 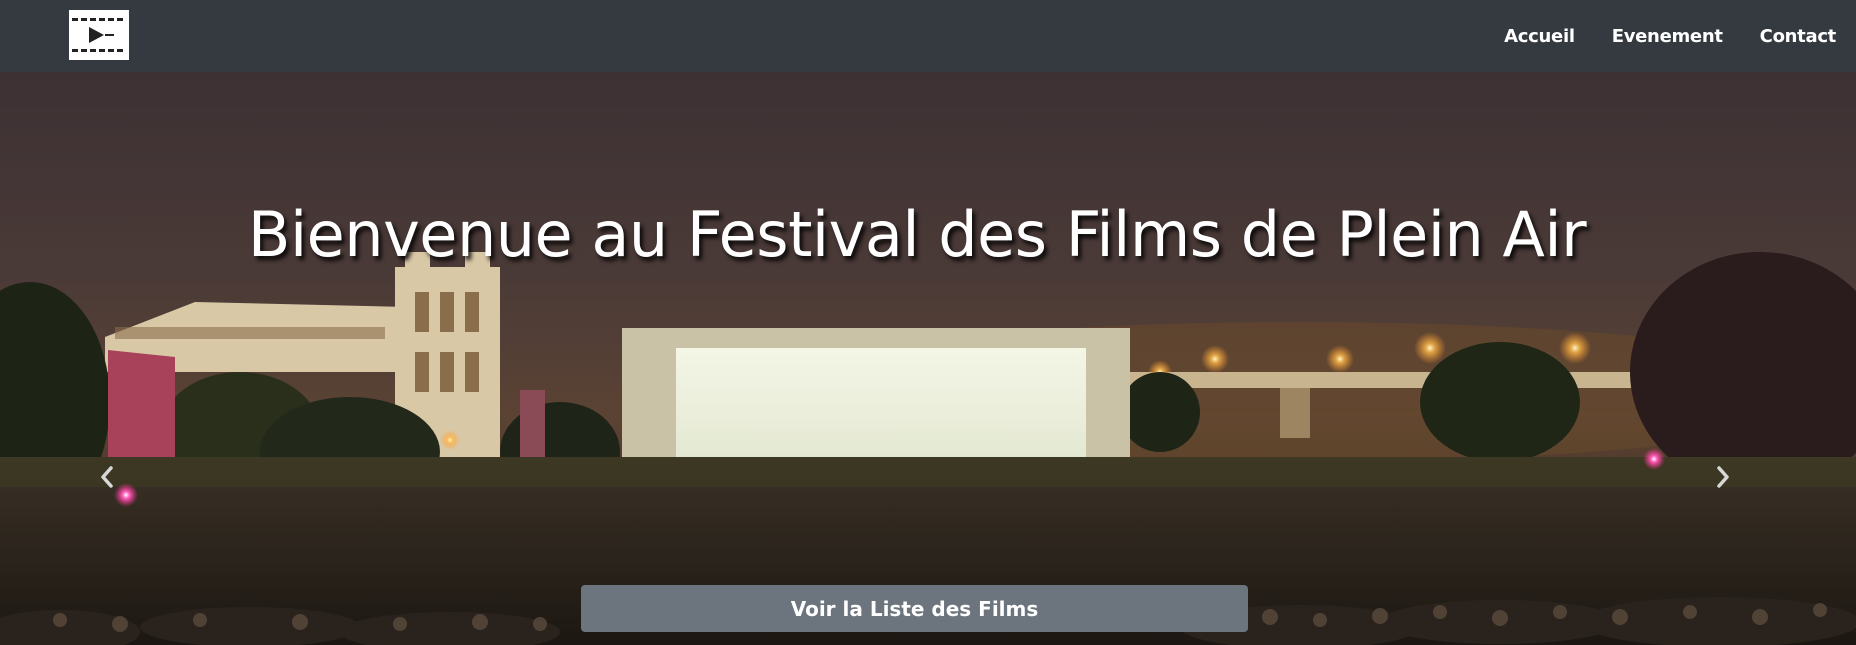 I want to click on carousel-prev-button, so click(x=107, y=477).